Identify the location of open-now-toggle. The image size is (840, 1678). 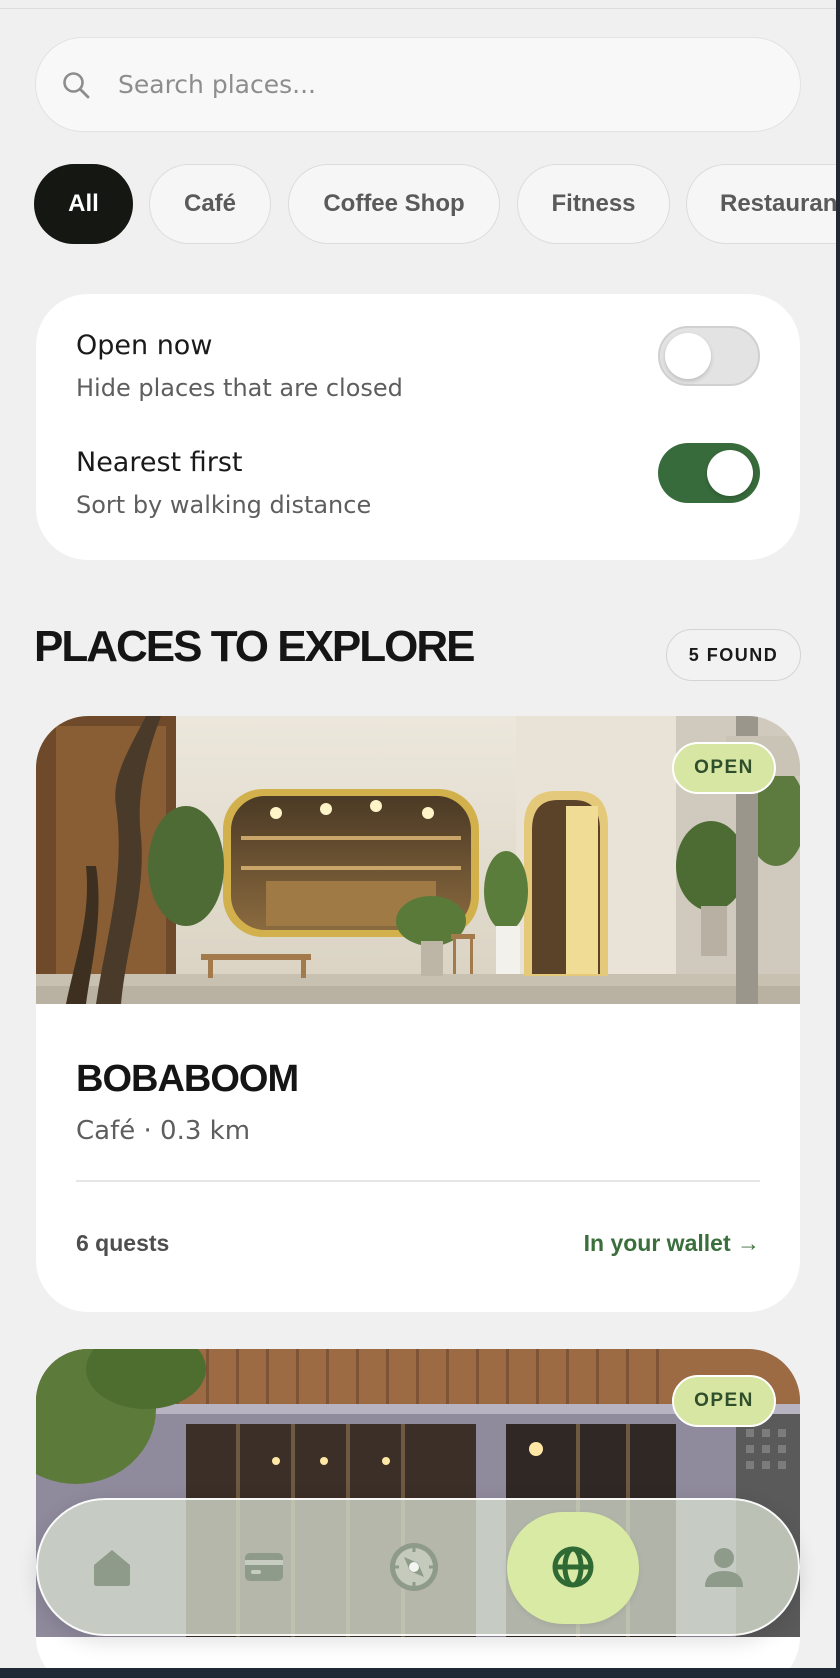
(709, 356).